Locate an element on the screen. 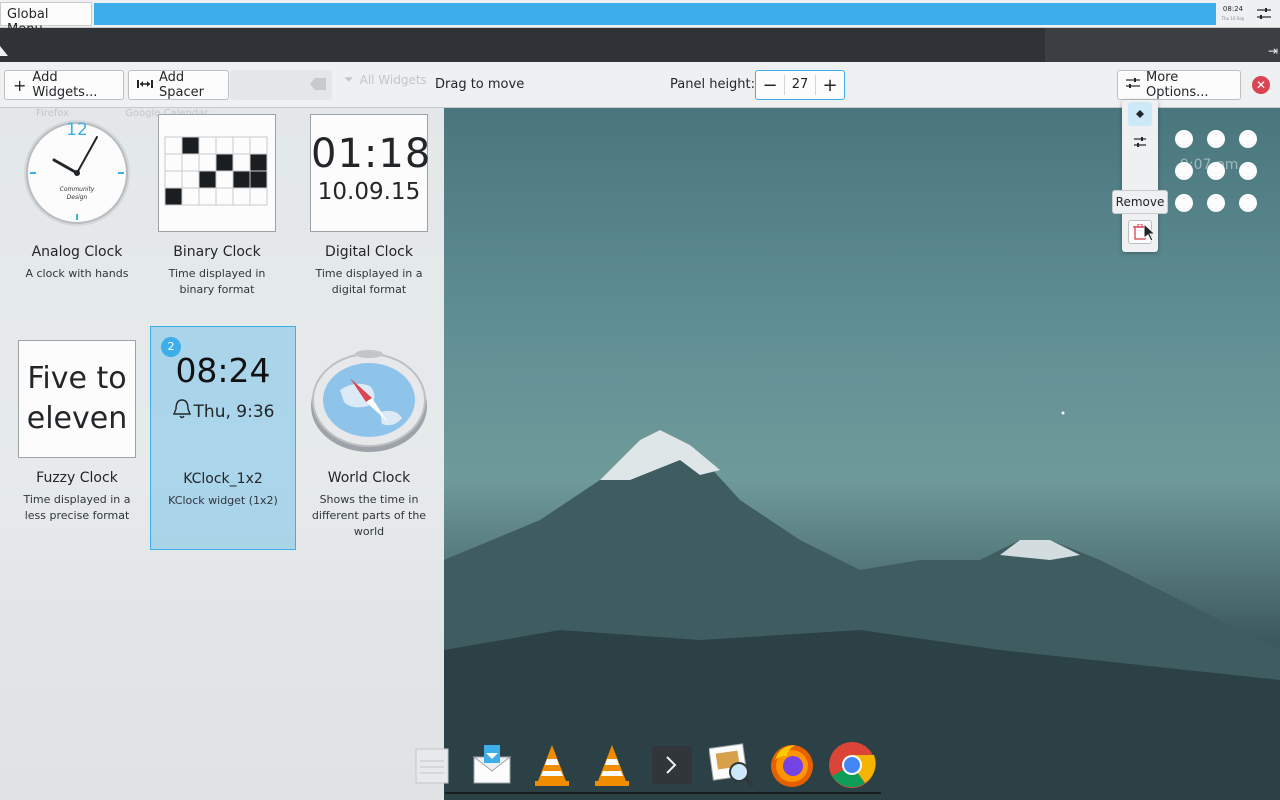 The height and width of the screenshot is (800, 1280). panel-highlight is located at coordinates (655, 14).